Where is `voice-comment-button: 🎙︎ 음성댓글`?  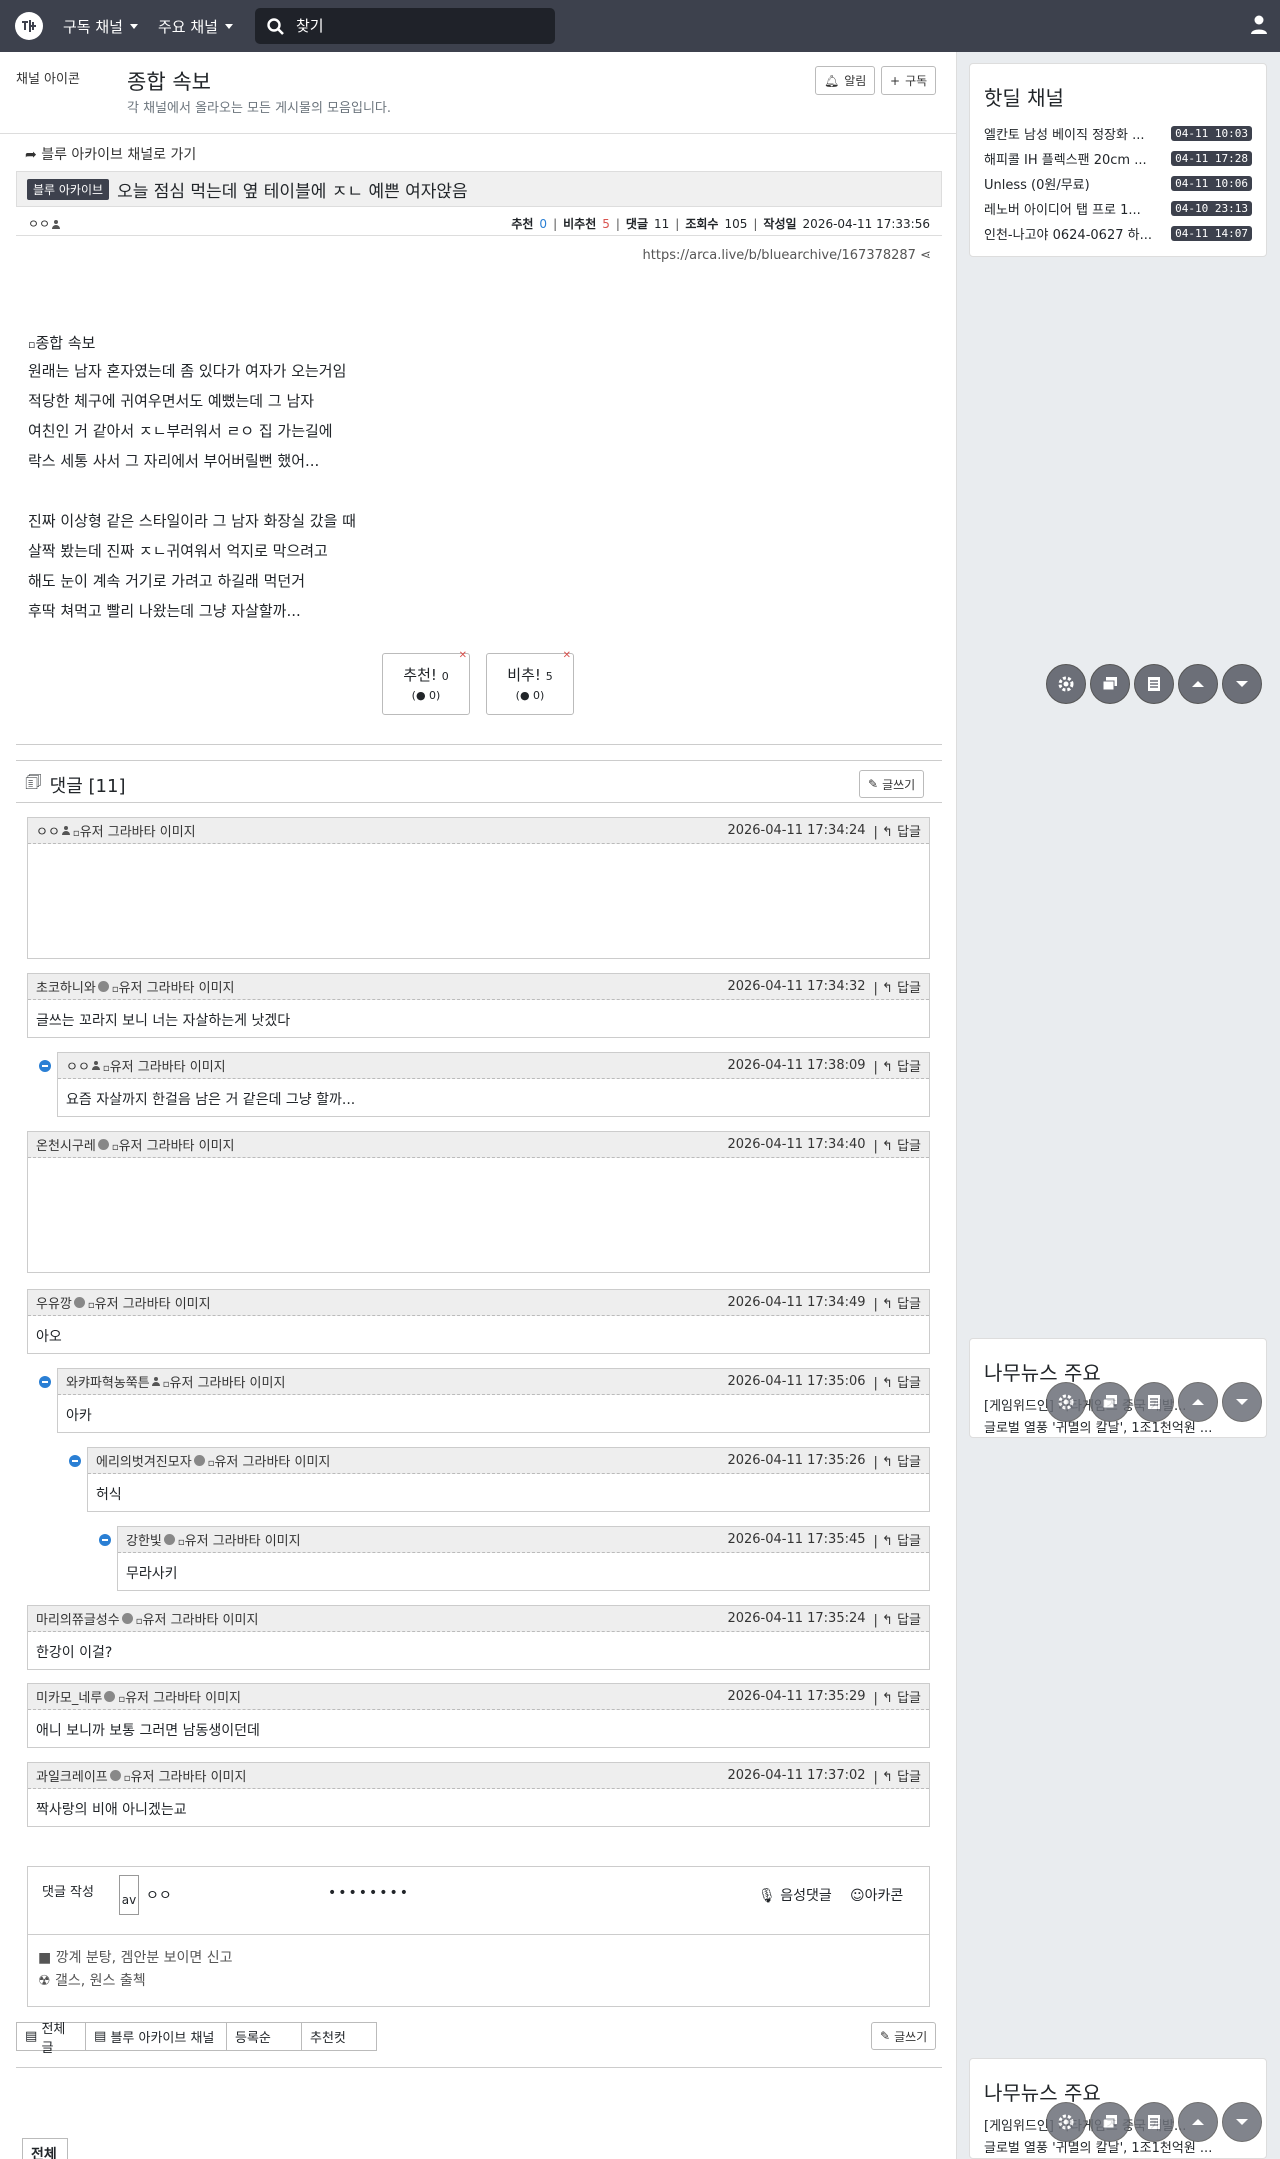
voice-comment-button: 🎙︎ 음성댓글 is located at coordinates (795, 1895).